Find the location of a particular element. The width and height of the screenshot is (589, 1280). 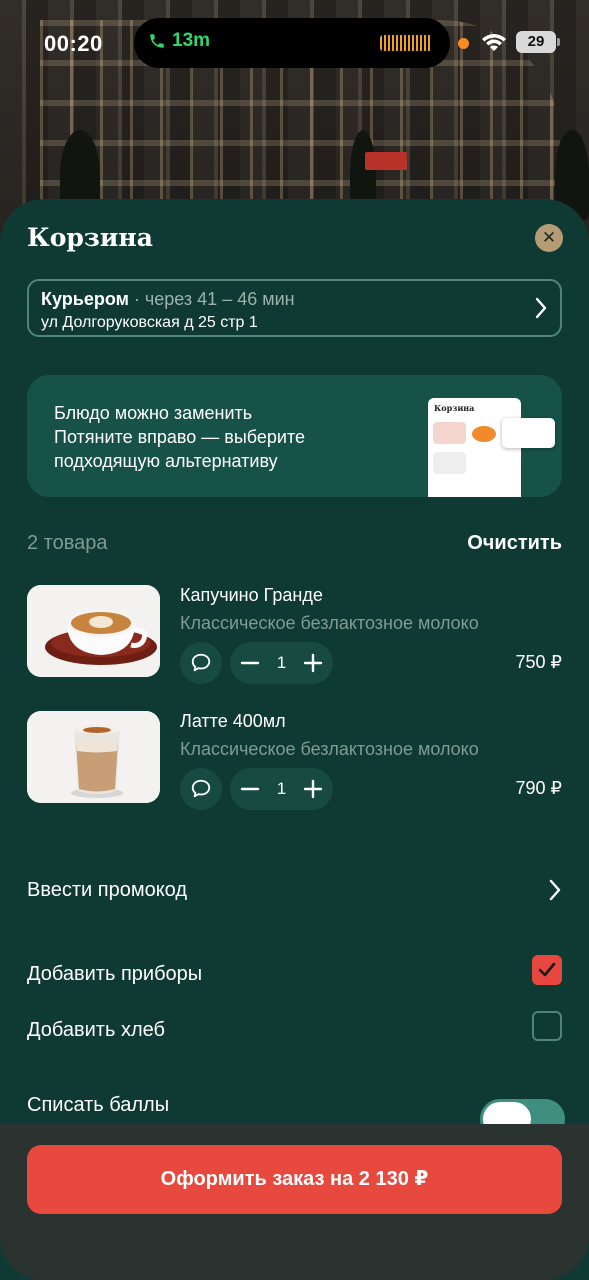

call-indicator: 13m is located at coordinates (179, 41).